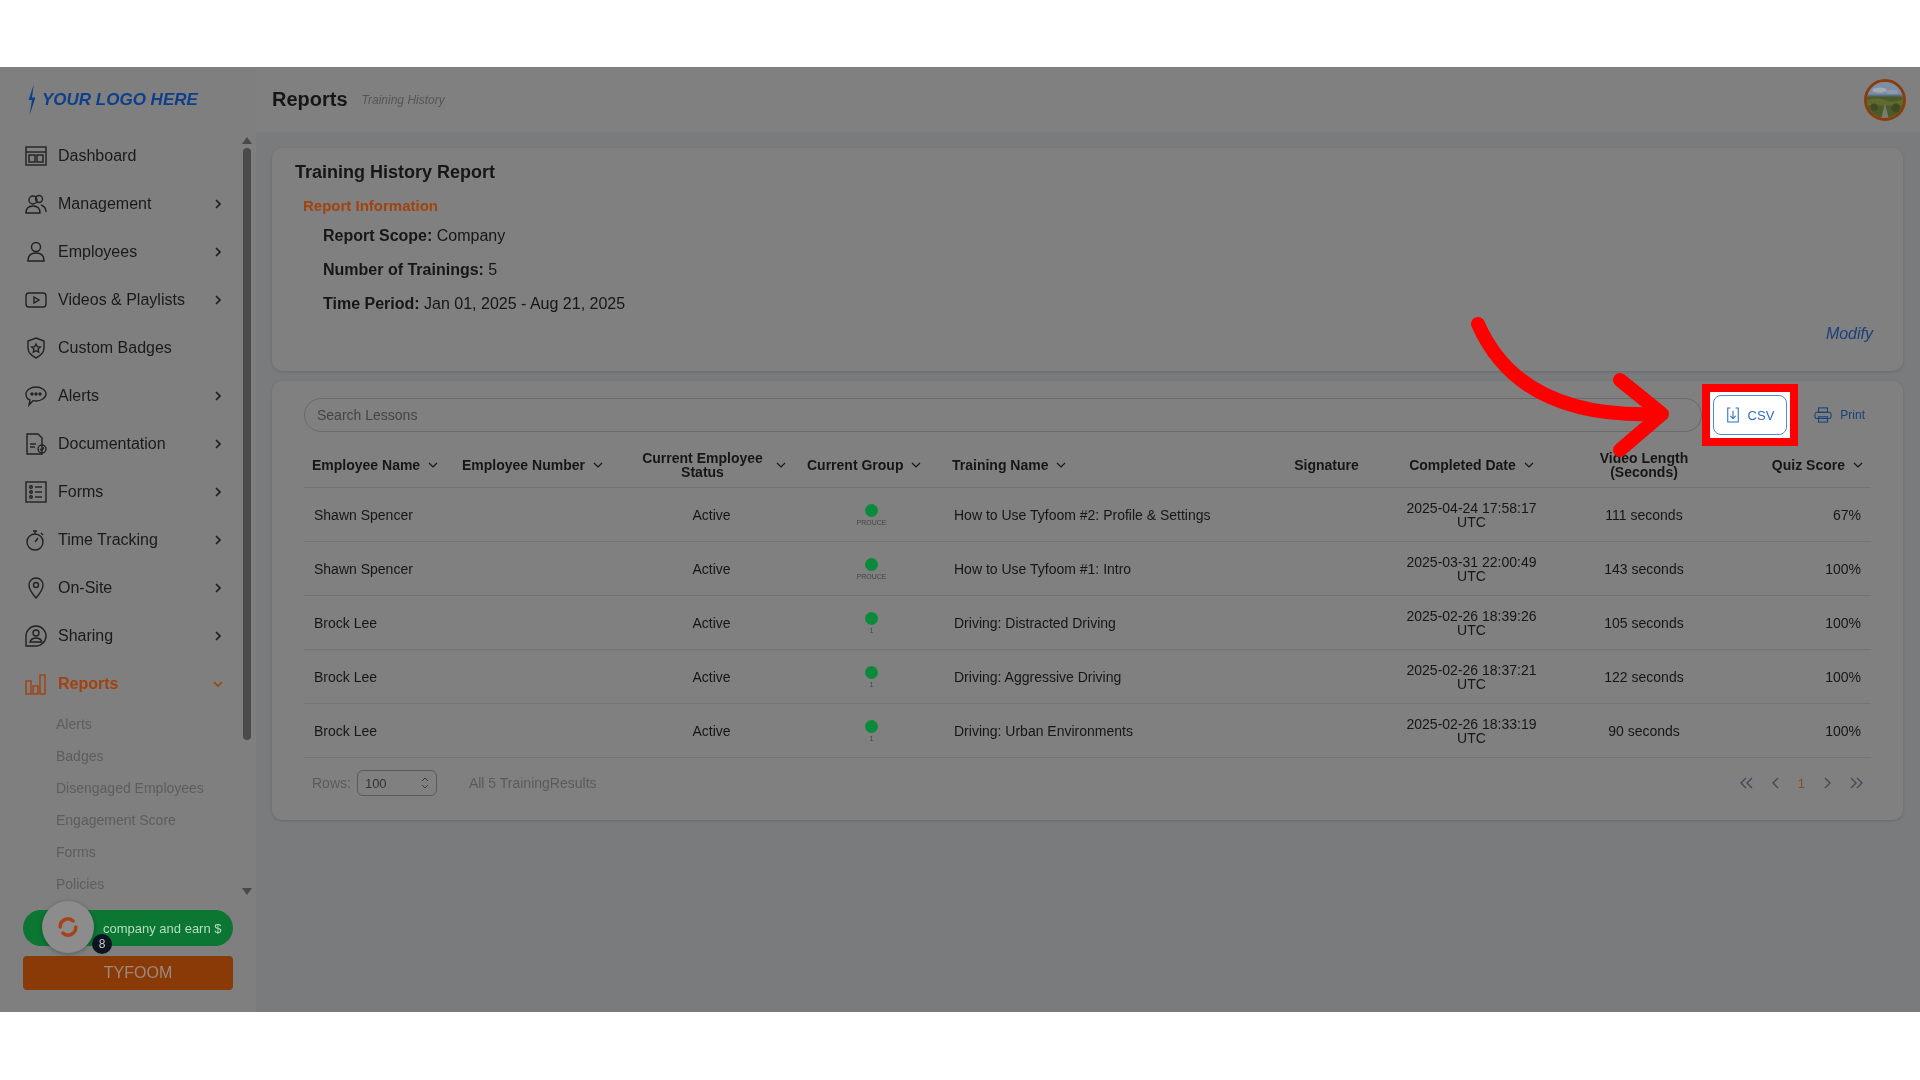 Image resolution: width=1920 pixels, height=1080 pixels. What do you see at coordinates (121, 588) in the screenshot?
I see `nav-item: On-Site` at bounding box center [121, 588].